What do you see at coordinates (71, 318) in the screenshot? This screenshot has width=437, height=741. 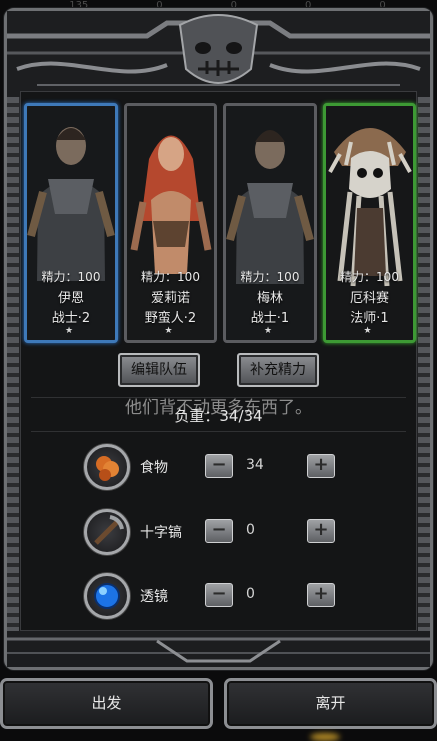 I see `hero-class-level: 战士·2` at bounding box center [71, 318].